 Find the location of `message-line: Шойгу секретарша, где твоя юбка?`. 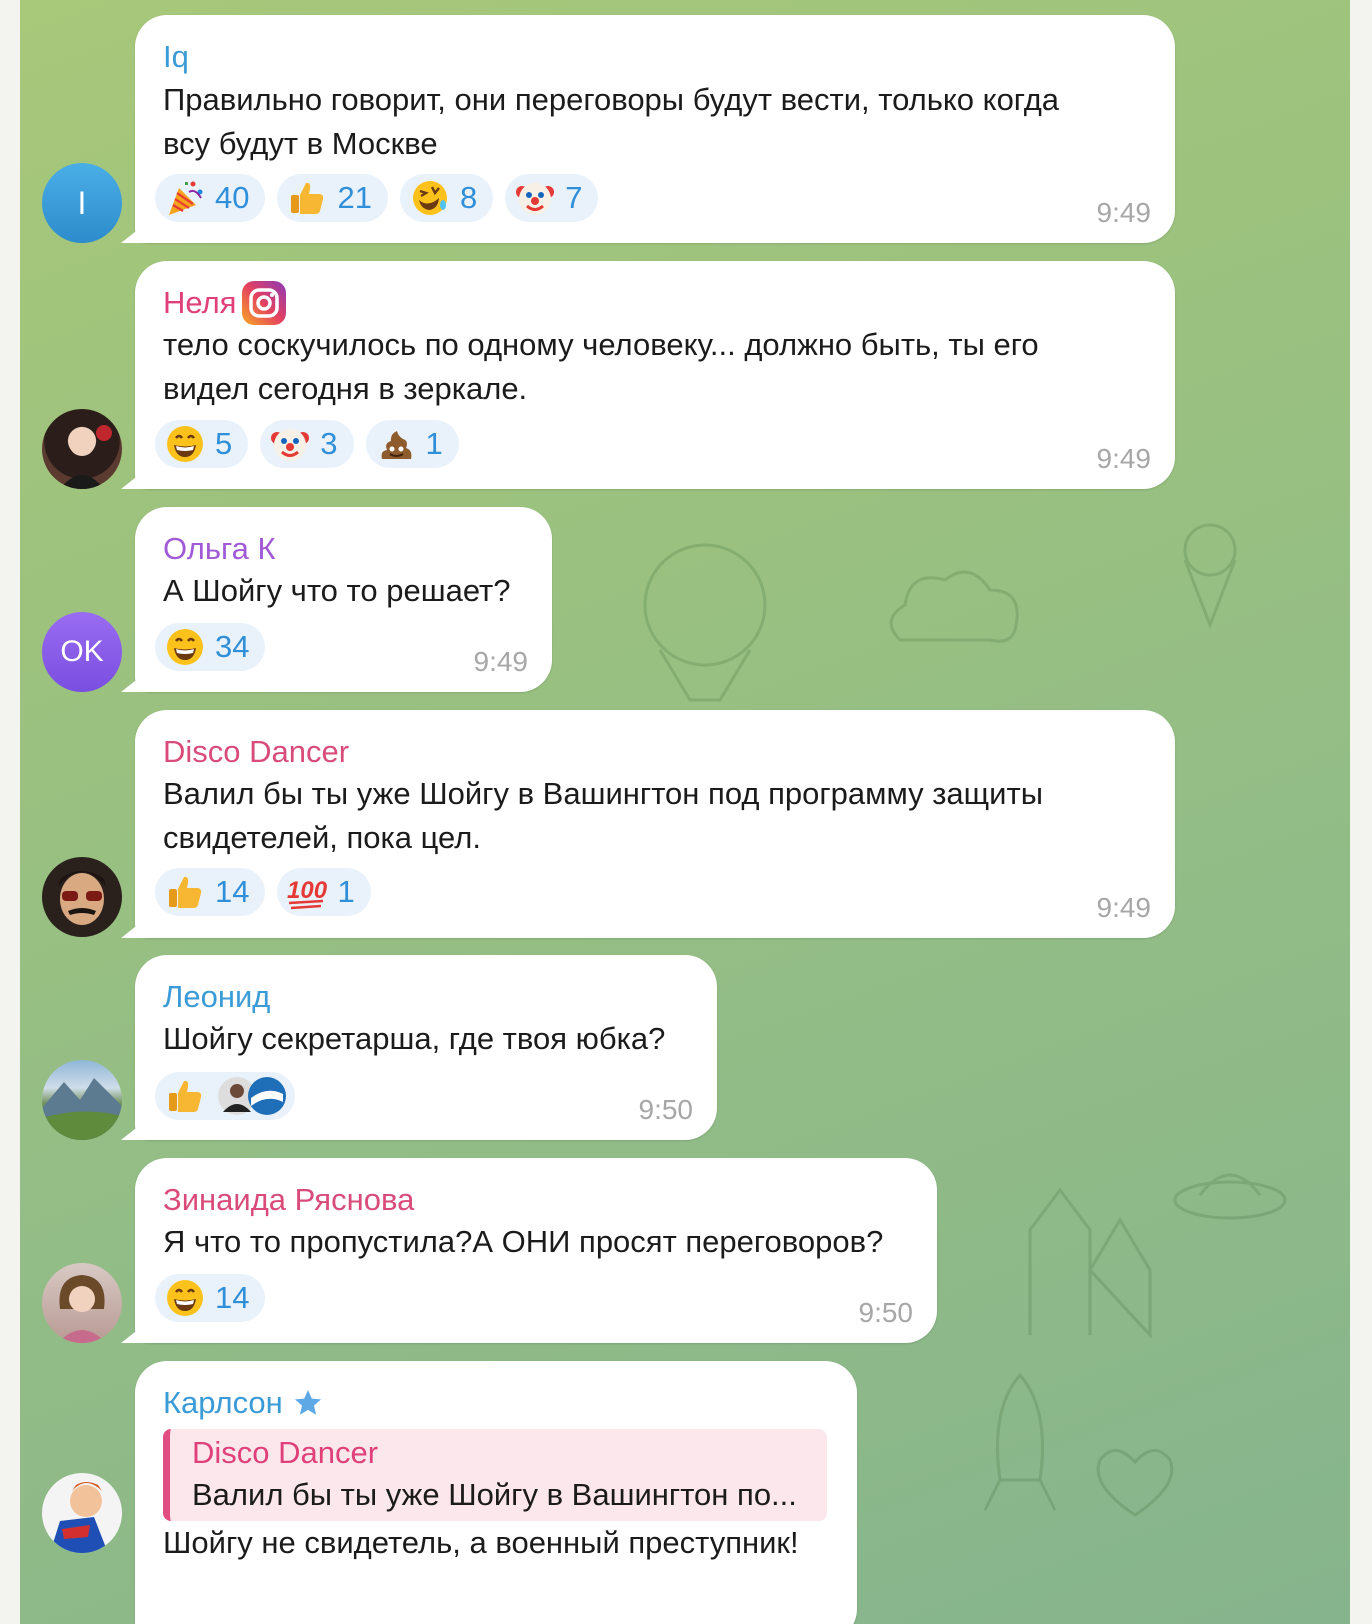

message-line: Шойгу секретарша, где твоя юбка? is located at coordinates (414, 1038).